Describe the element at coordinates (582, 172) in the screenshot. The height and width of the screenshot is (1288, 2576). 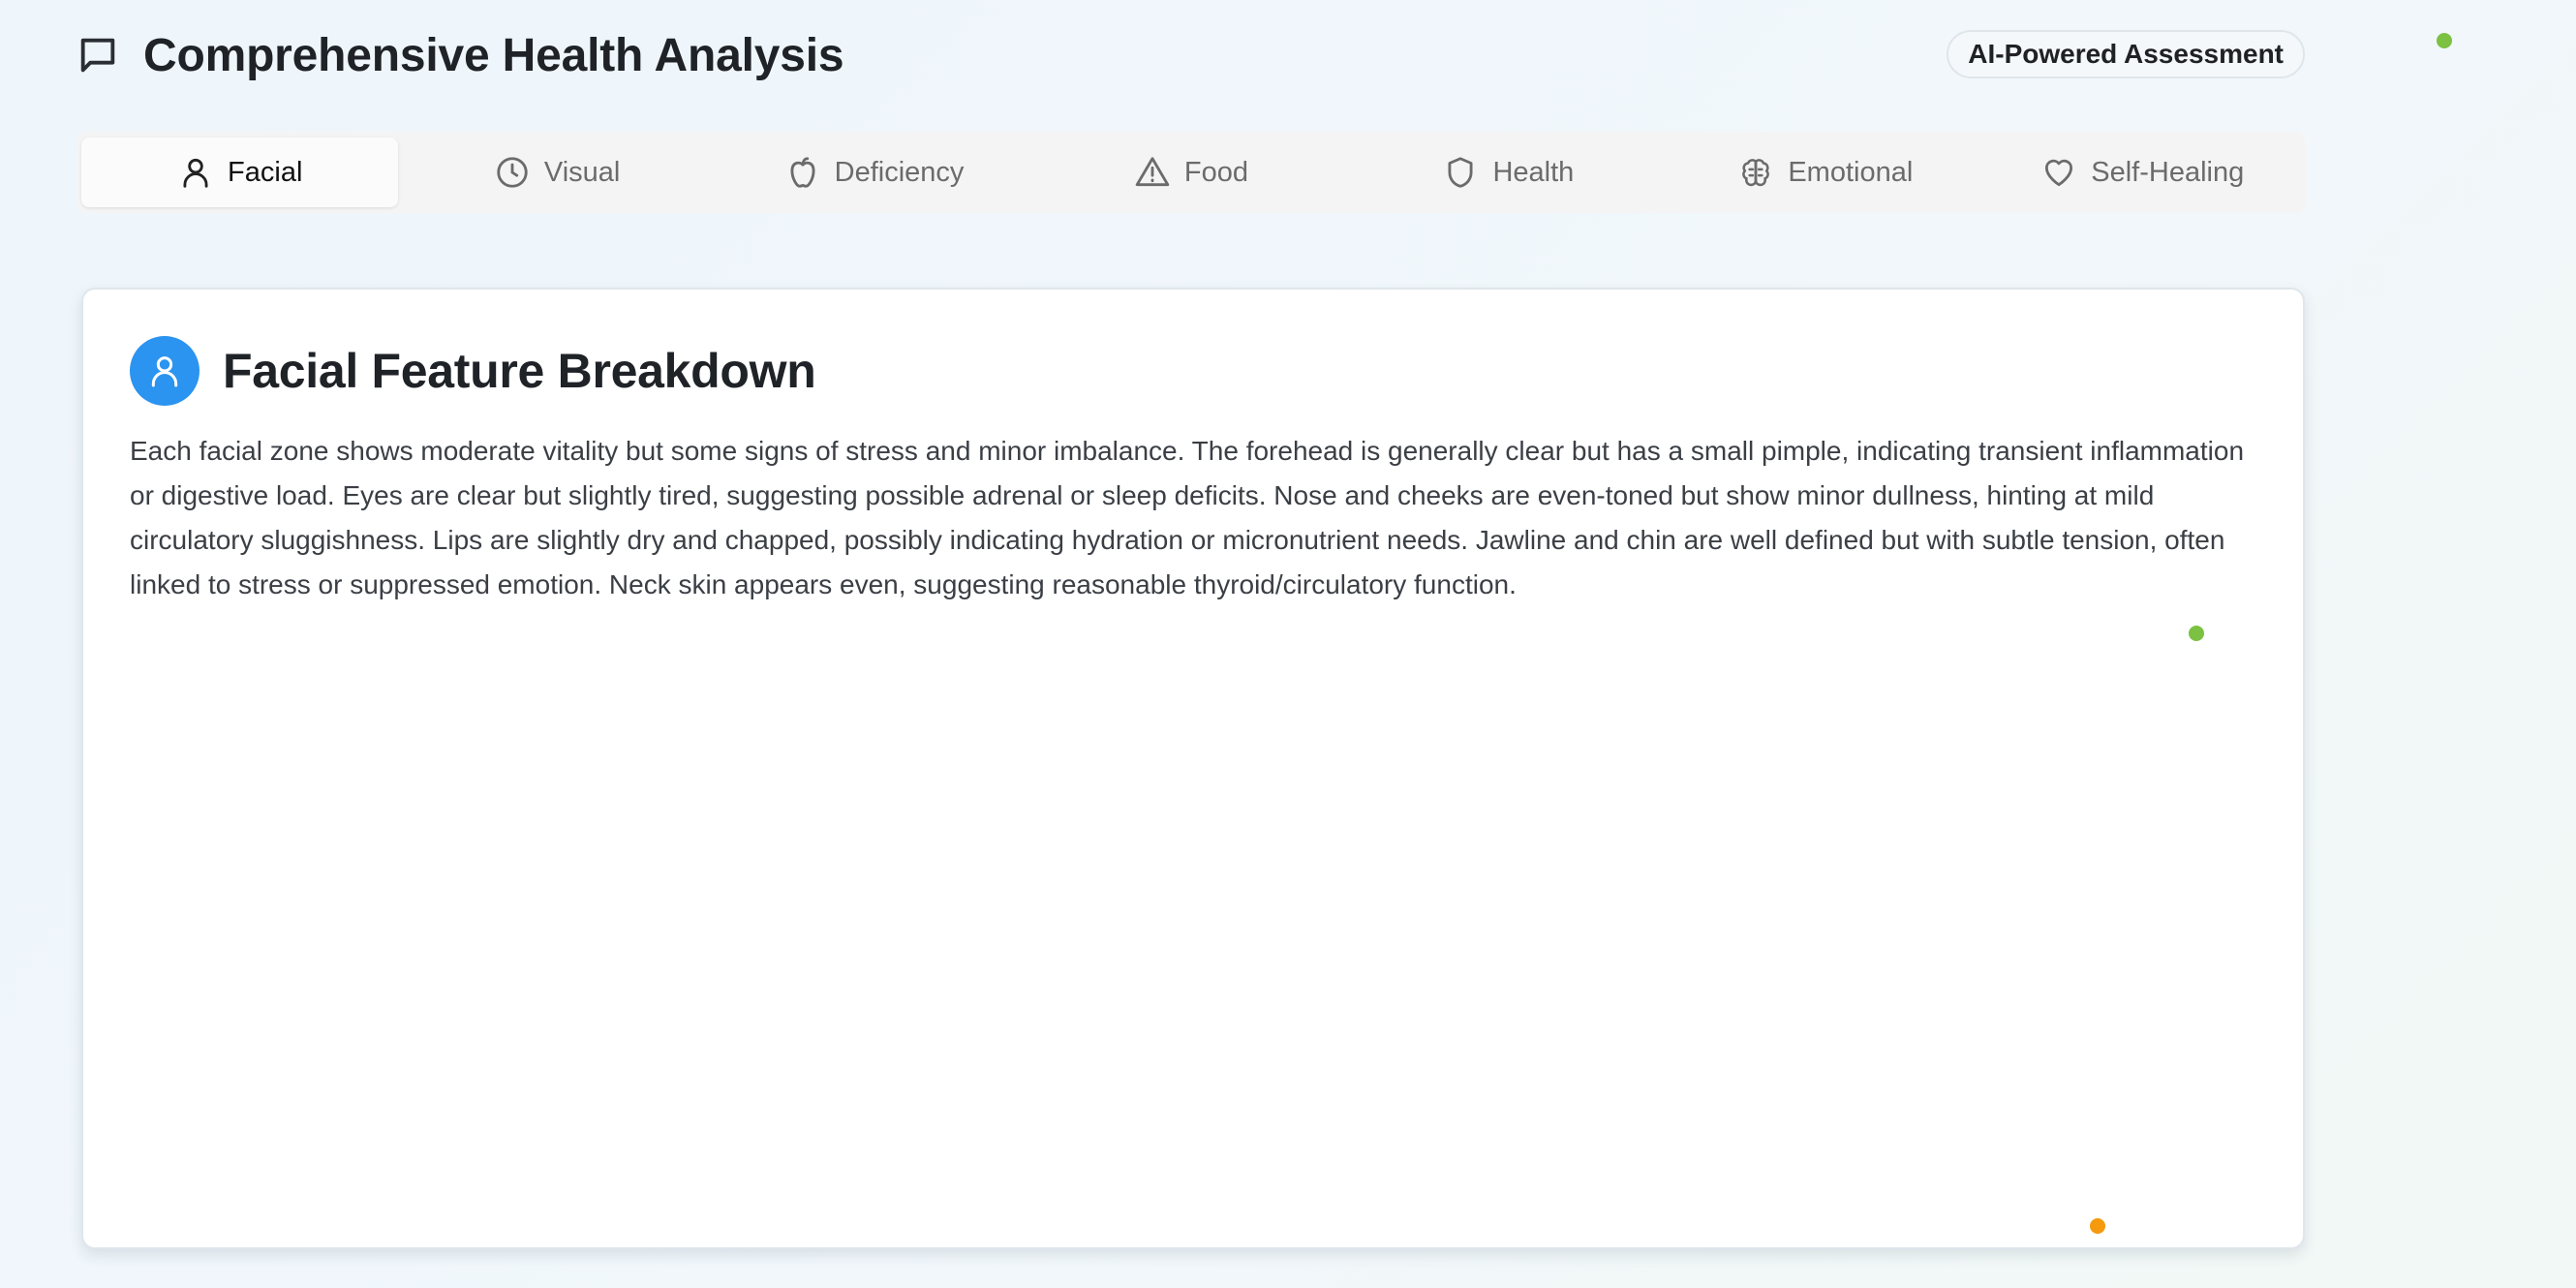
I see `tab-label: Visual` at that location.